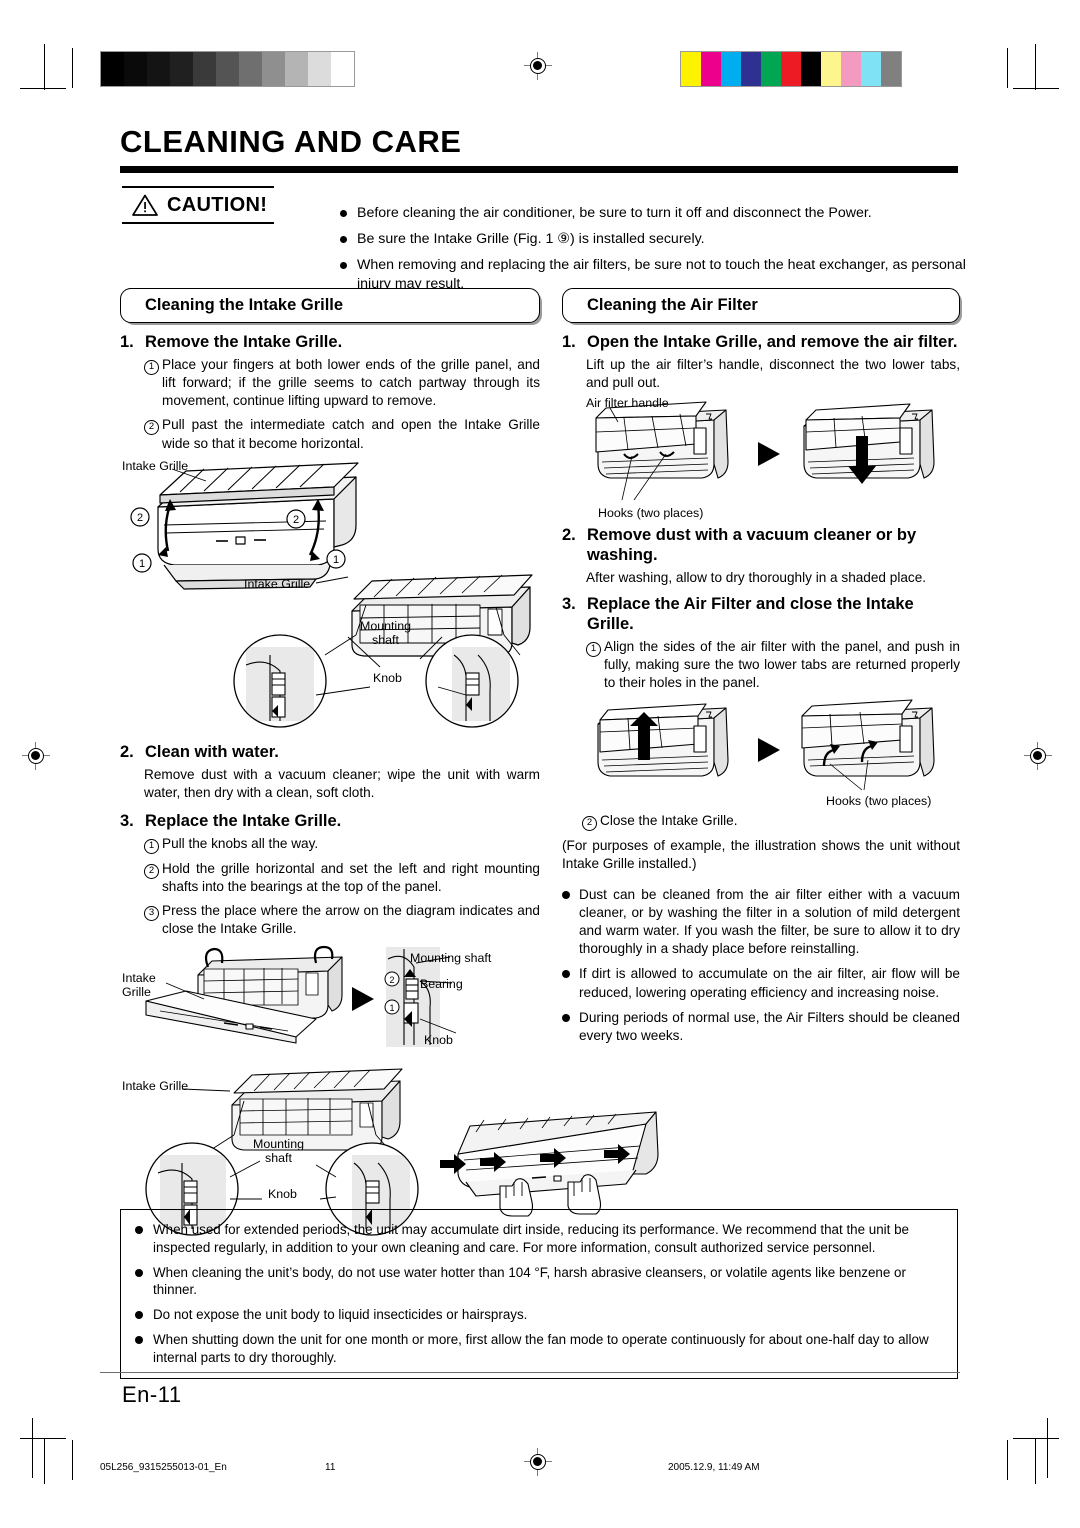 The image size is (1080, 1528). I want to click on crop-mark-br-h, so click(1036, 1438).